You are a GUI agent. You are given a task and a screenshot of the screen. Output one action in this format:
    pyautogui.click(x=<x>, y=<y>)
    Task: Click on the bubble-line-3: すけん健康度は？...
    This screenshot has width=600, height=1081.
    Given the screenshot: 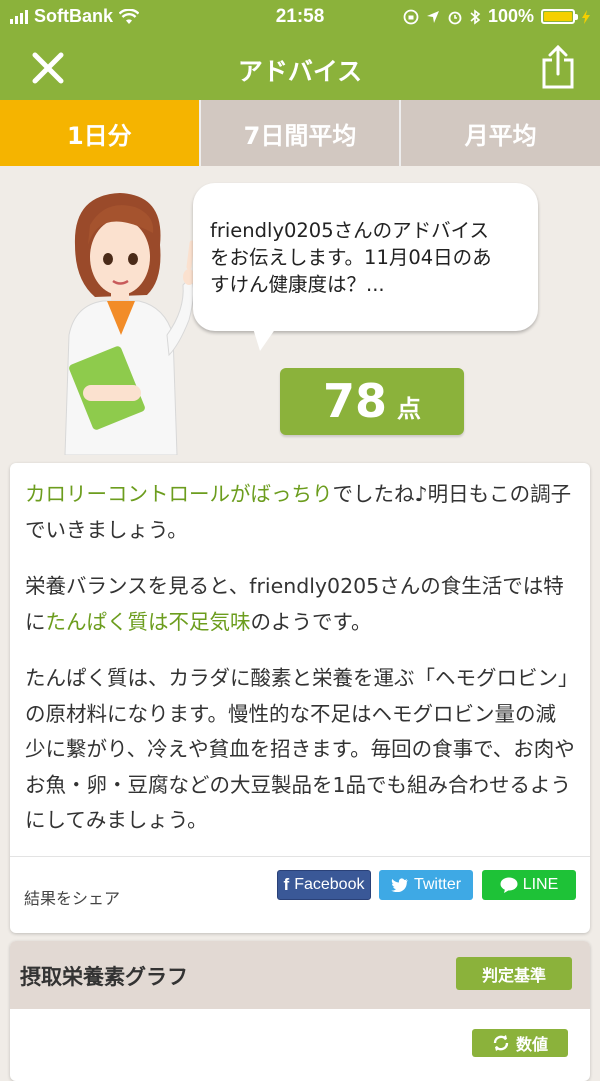 What is the action you would take?
    pyautogui.click(x=297, y=284)
    